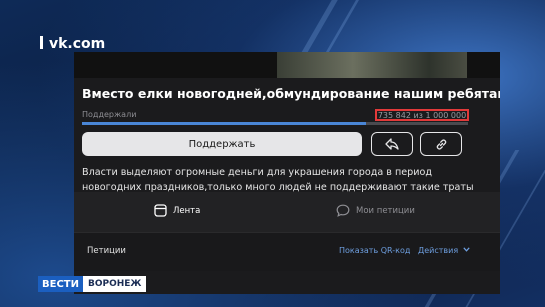 This screenshot has width=545, height=307. What do you see at coordinates (287, 251) in the screenshot?
I see `bottom-bar: Петиции Показать QR-код Действия` at bounding box center [287, 251].